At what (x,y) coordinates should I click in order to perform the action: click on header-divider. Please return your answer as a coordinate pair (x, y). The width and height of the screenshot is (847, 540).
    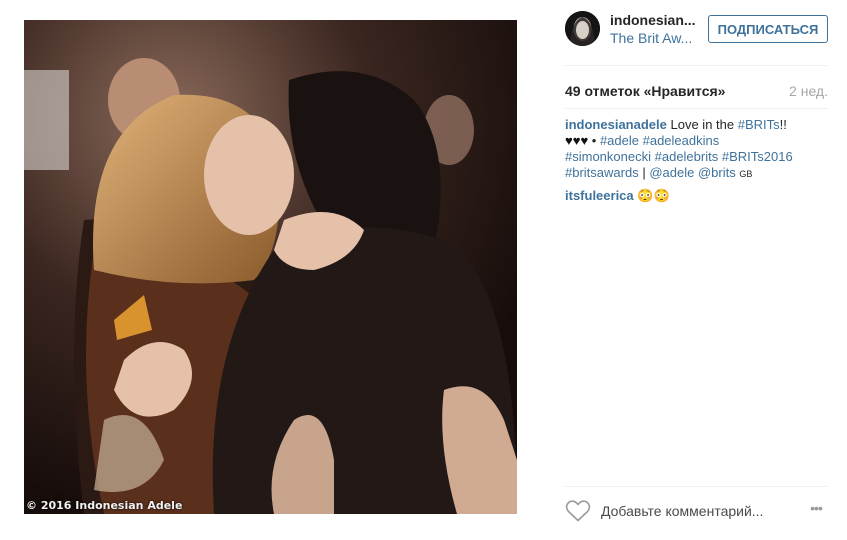
    Looking at the image, I should click on (696, 65).